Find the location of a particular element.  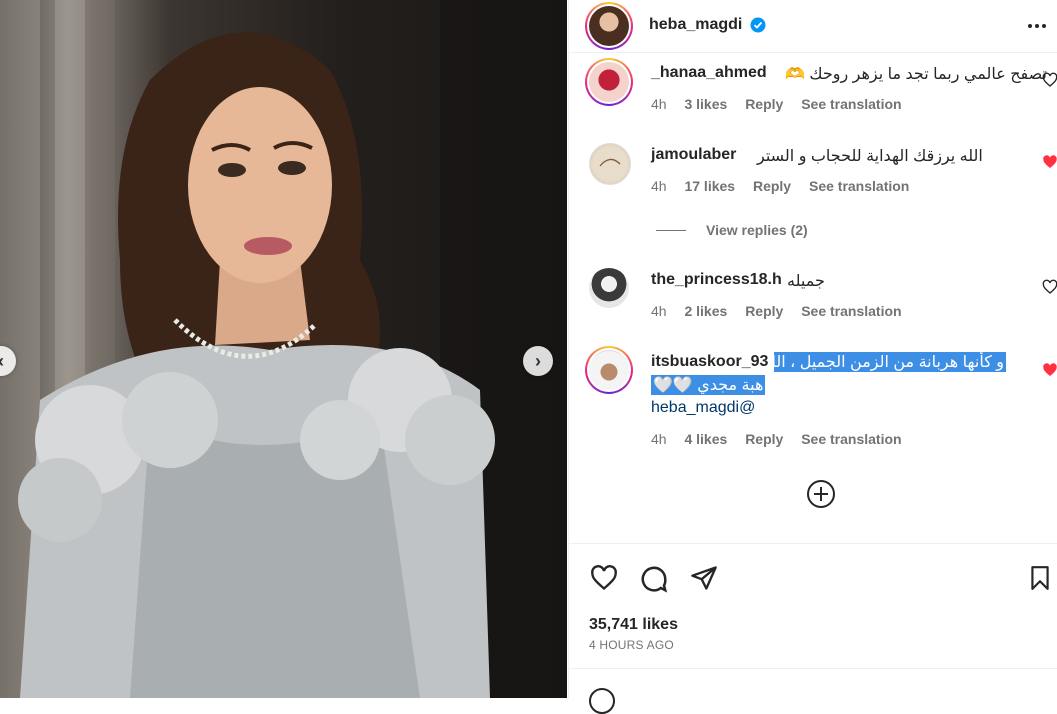

more-options-icon is located at coordinates (1037, 26).